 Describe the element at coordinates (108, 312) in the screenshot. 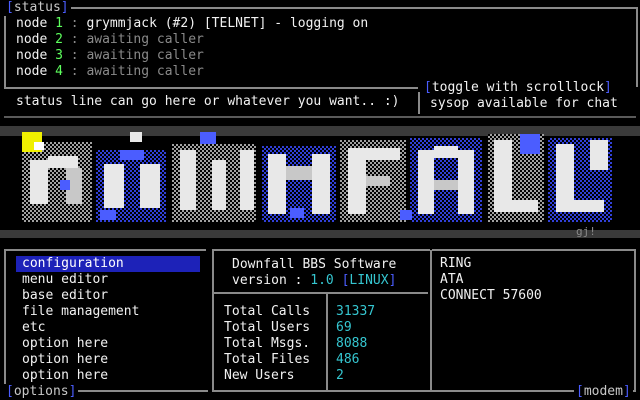

I see `menu-item-file-management: file management` at that location.